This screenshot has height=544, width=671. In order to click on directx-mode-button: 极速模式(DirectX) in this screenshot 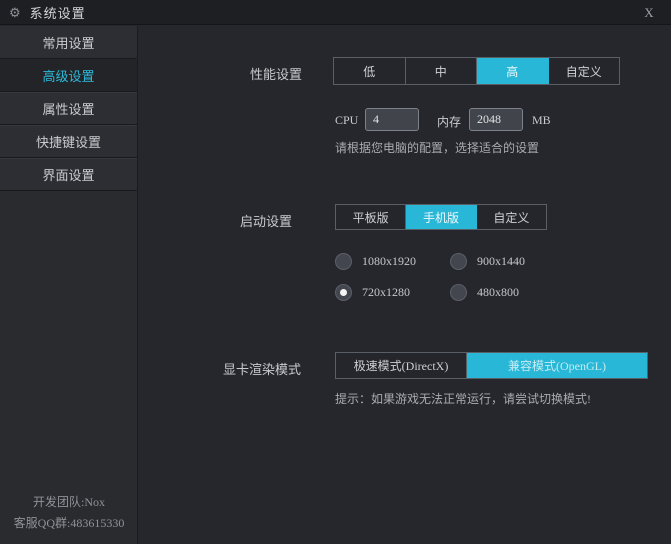, I will do `click(401, 365)`.